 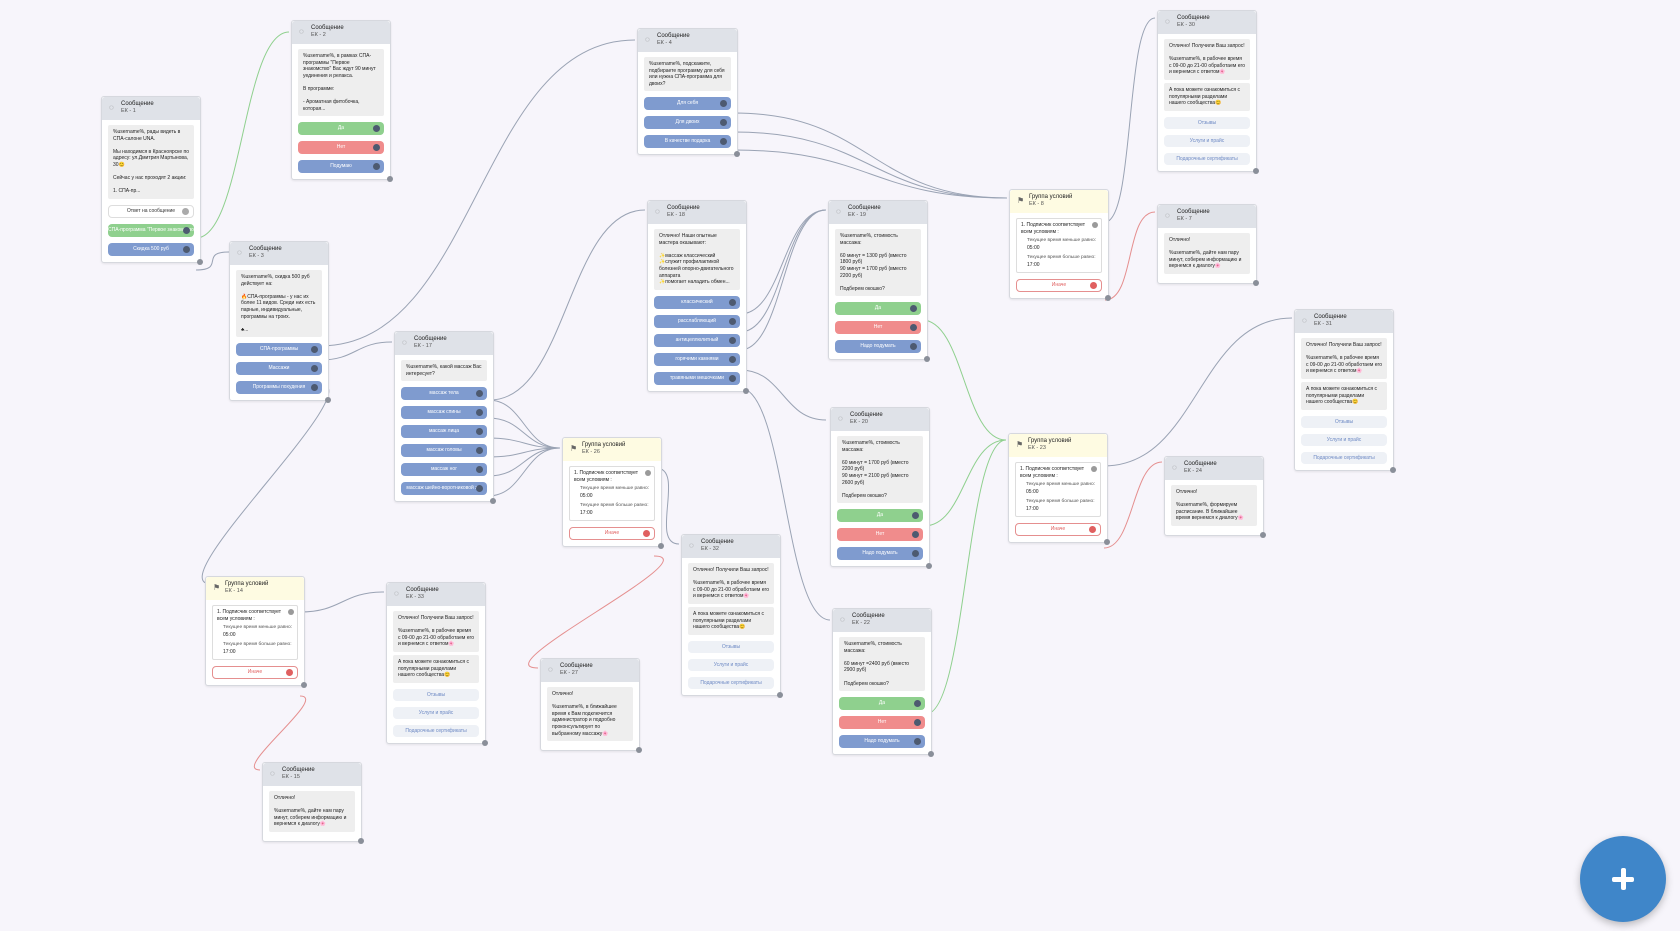 What do you see at coordinates (444, 394) in the screenshot?
I see `node-button: массаж тела` at bounding box center [444, 394].